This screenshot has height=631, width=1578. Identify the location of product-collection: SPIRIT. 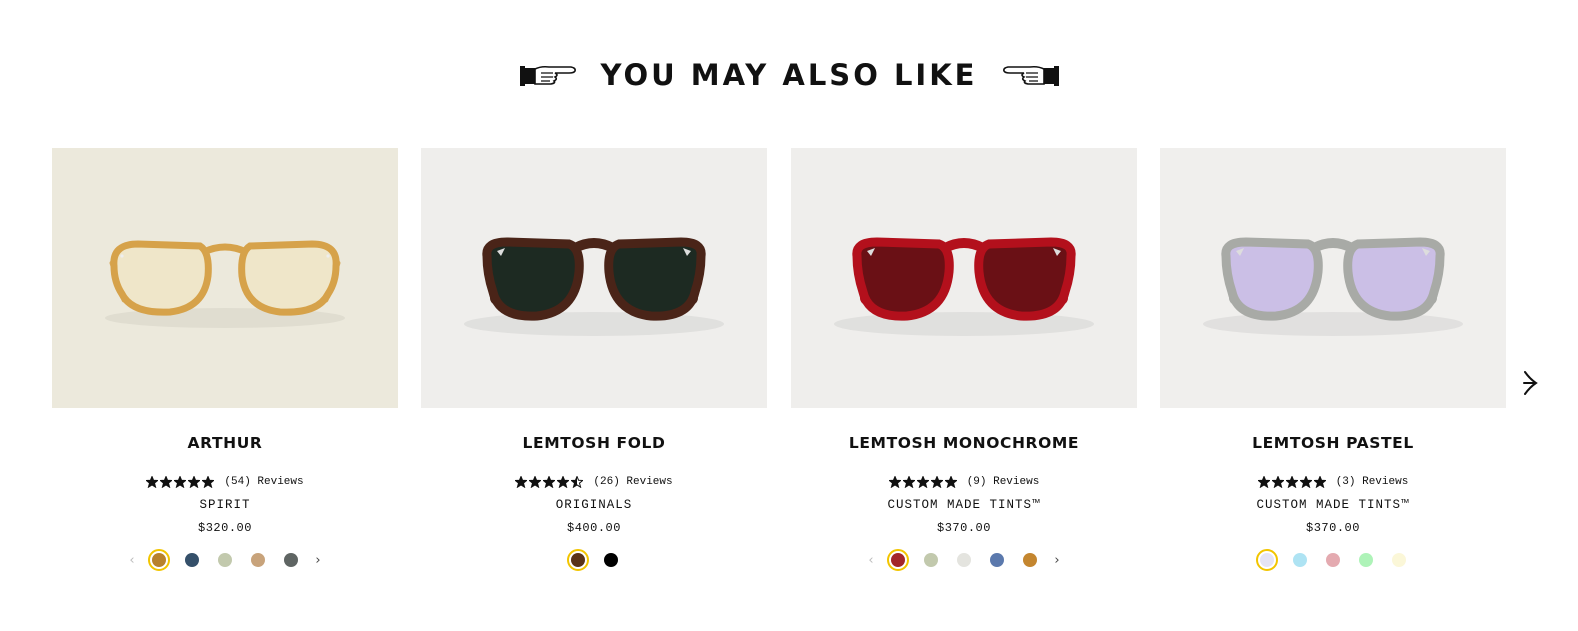
(225, 505).